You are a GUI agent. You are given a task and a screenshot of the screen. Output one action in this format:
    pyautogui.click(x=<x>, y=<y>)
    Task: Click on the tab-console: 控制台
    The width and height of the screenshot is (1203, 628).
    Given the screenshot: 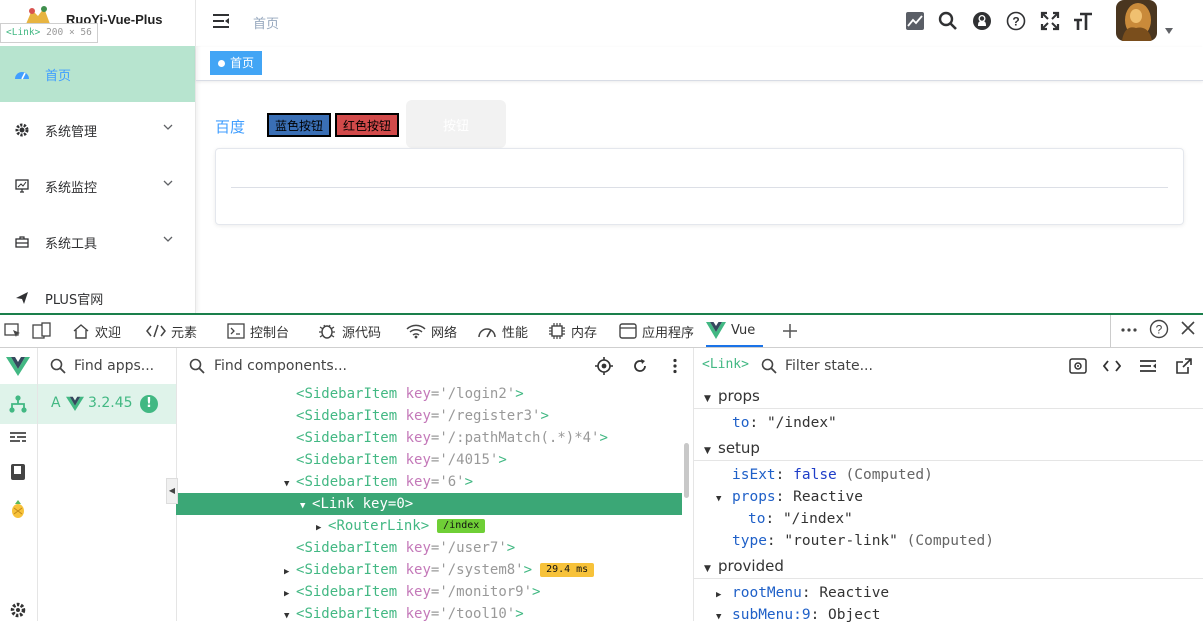 What is the action you would take?
    pyautogui.click(x=258, y=331)
    